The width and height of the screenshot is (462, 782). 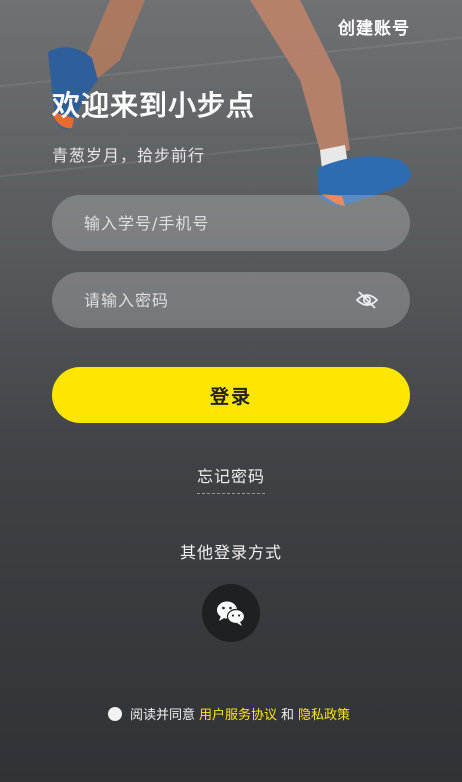 I want to click on create-account-link: 创建账号, so click(x=374, y=26).